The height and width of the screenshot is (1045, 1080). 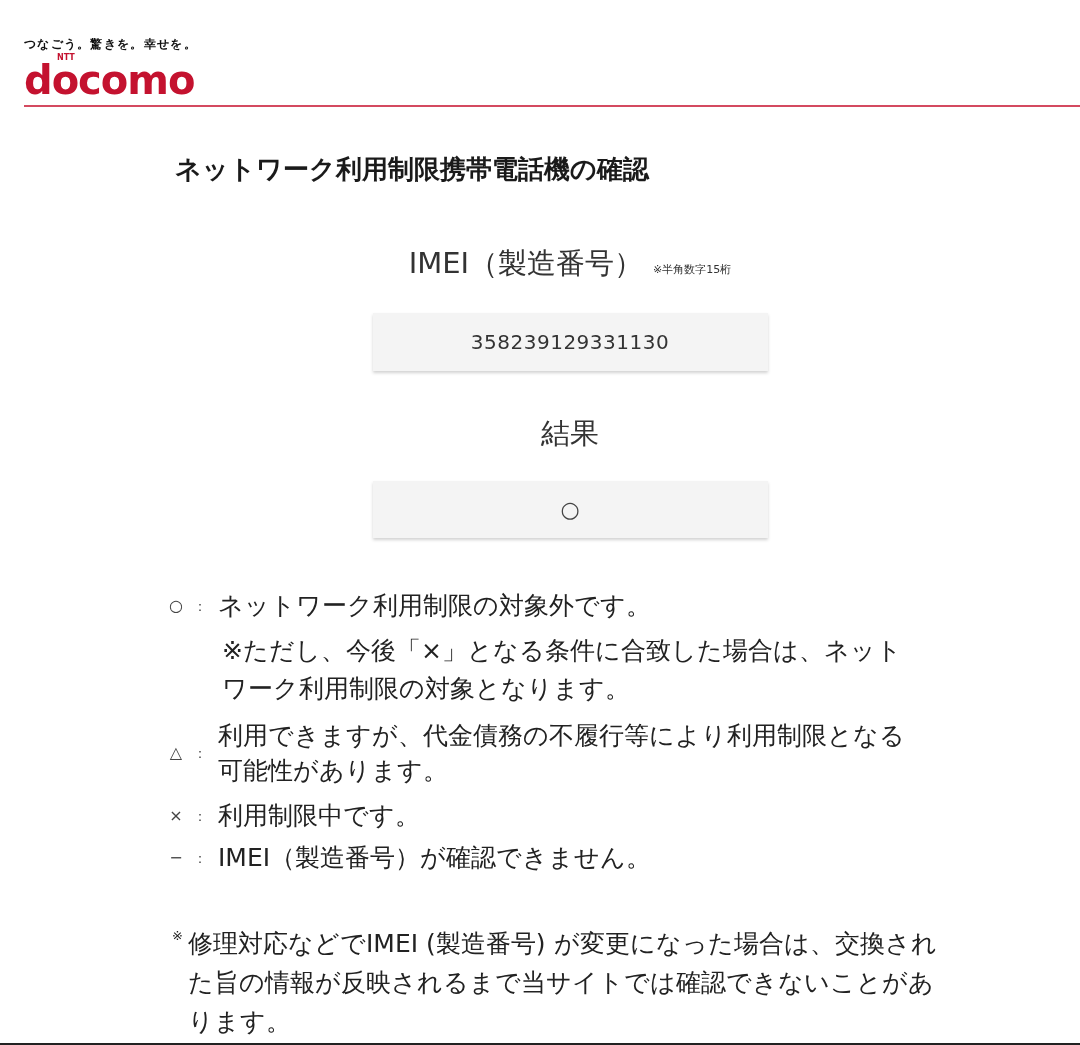 What do you see at coordinates (692, 270) in the screenshot?
I see `imei-format-note: ※半角数字15桁` at bounding box center [692, 270].